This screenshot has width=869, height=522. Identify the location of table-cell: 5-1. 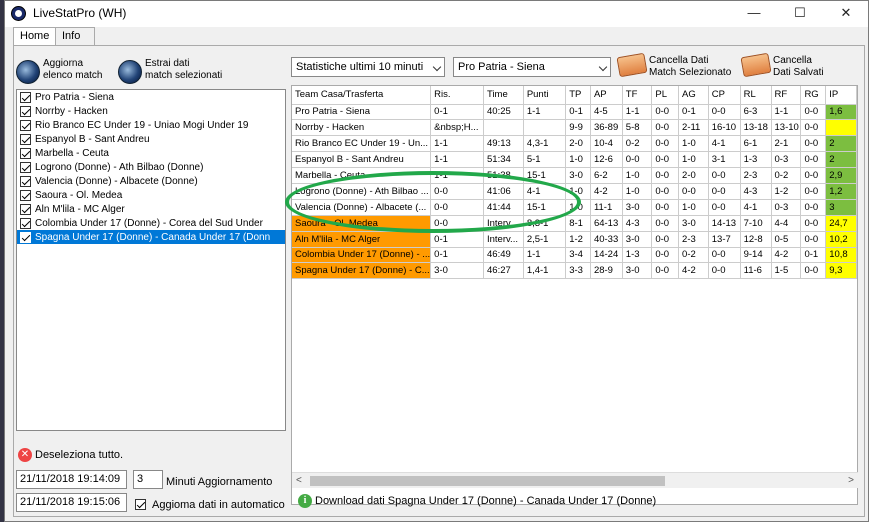
(545, 160).